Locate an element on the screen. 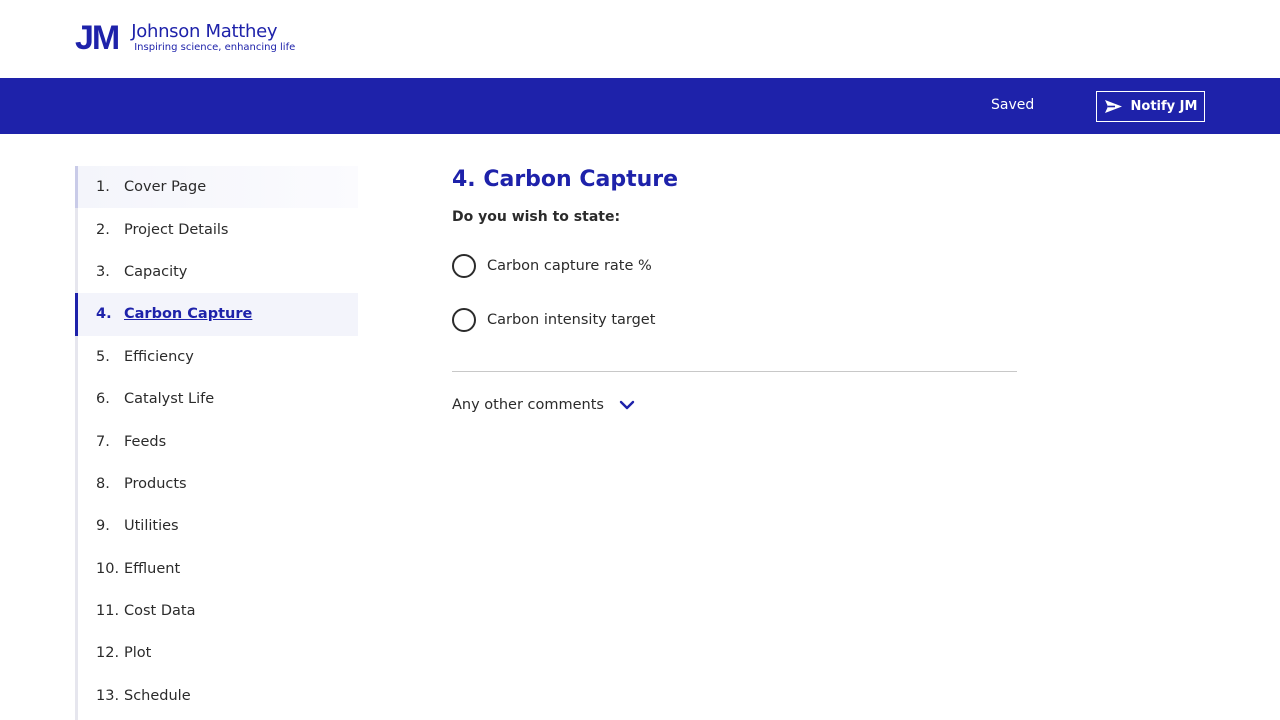 This screenshot has height=720, width=1280. sidebar-item-number: 9. is located at coordinates (103, 526).